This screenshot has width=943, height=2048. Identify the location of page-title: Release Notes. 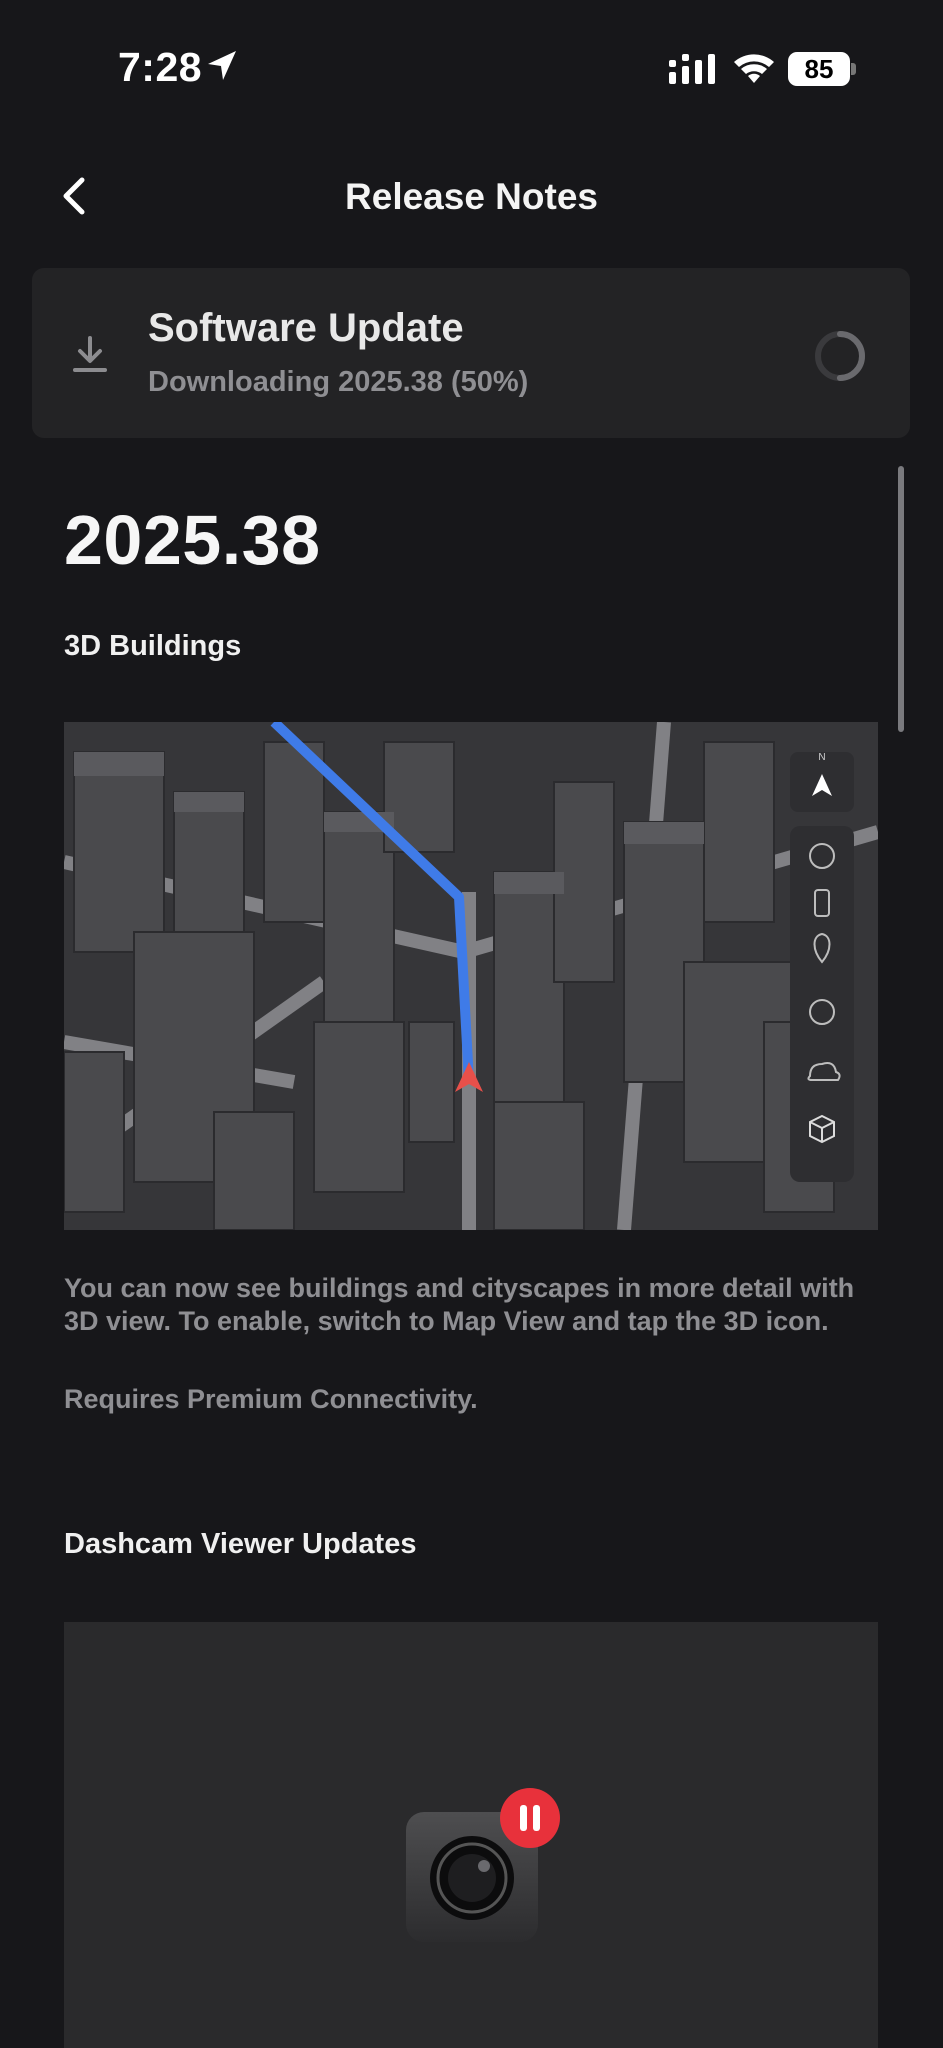
(471, 196).